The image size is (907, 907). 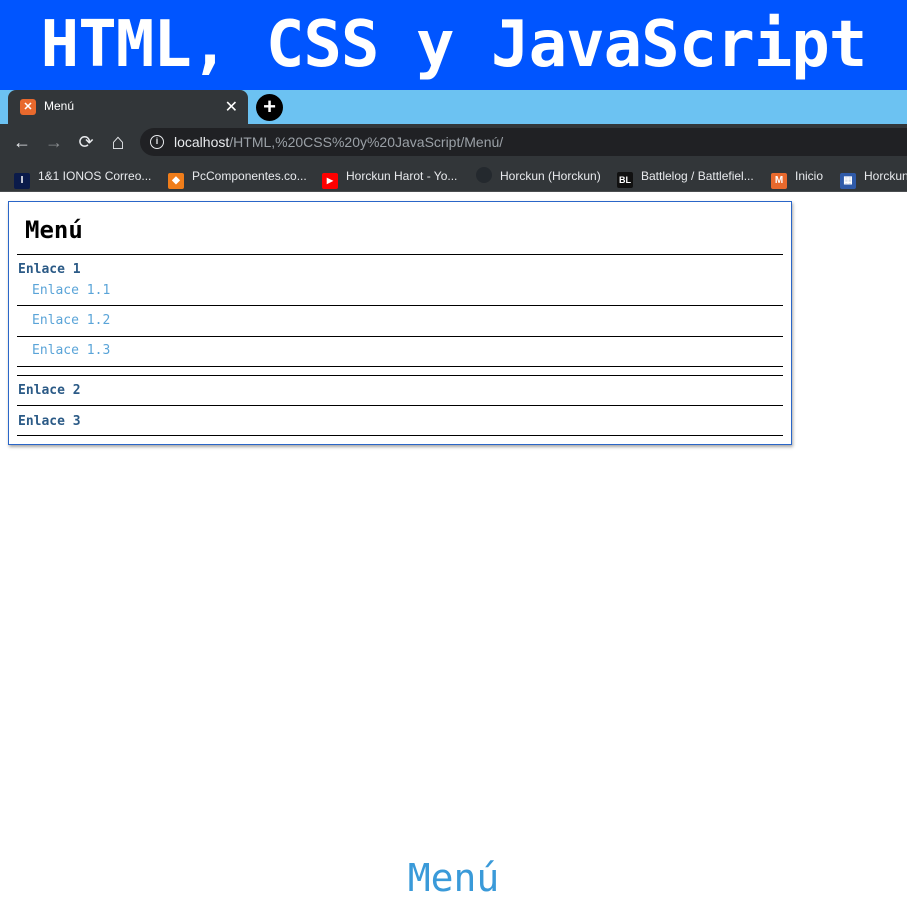 I want to click on inicio-icon: M, so click(x=779, y=181).